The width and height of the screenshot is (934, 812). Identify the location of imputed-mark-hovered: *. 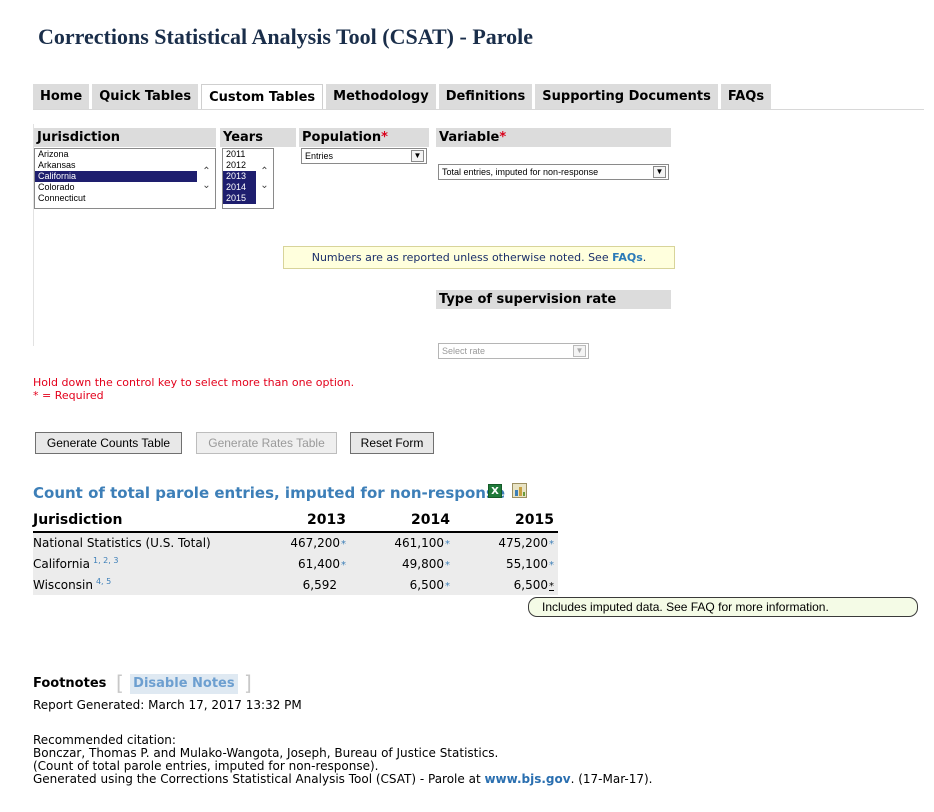
(551, 586).